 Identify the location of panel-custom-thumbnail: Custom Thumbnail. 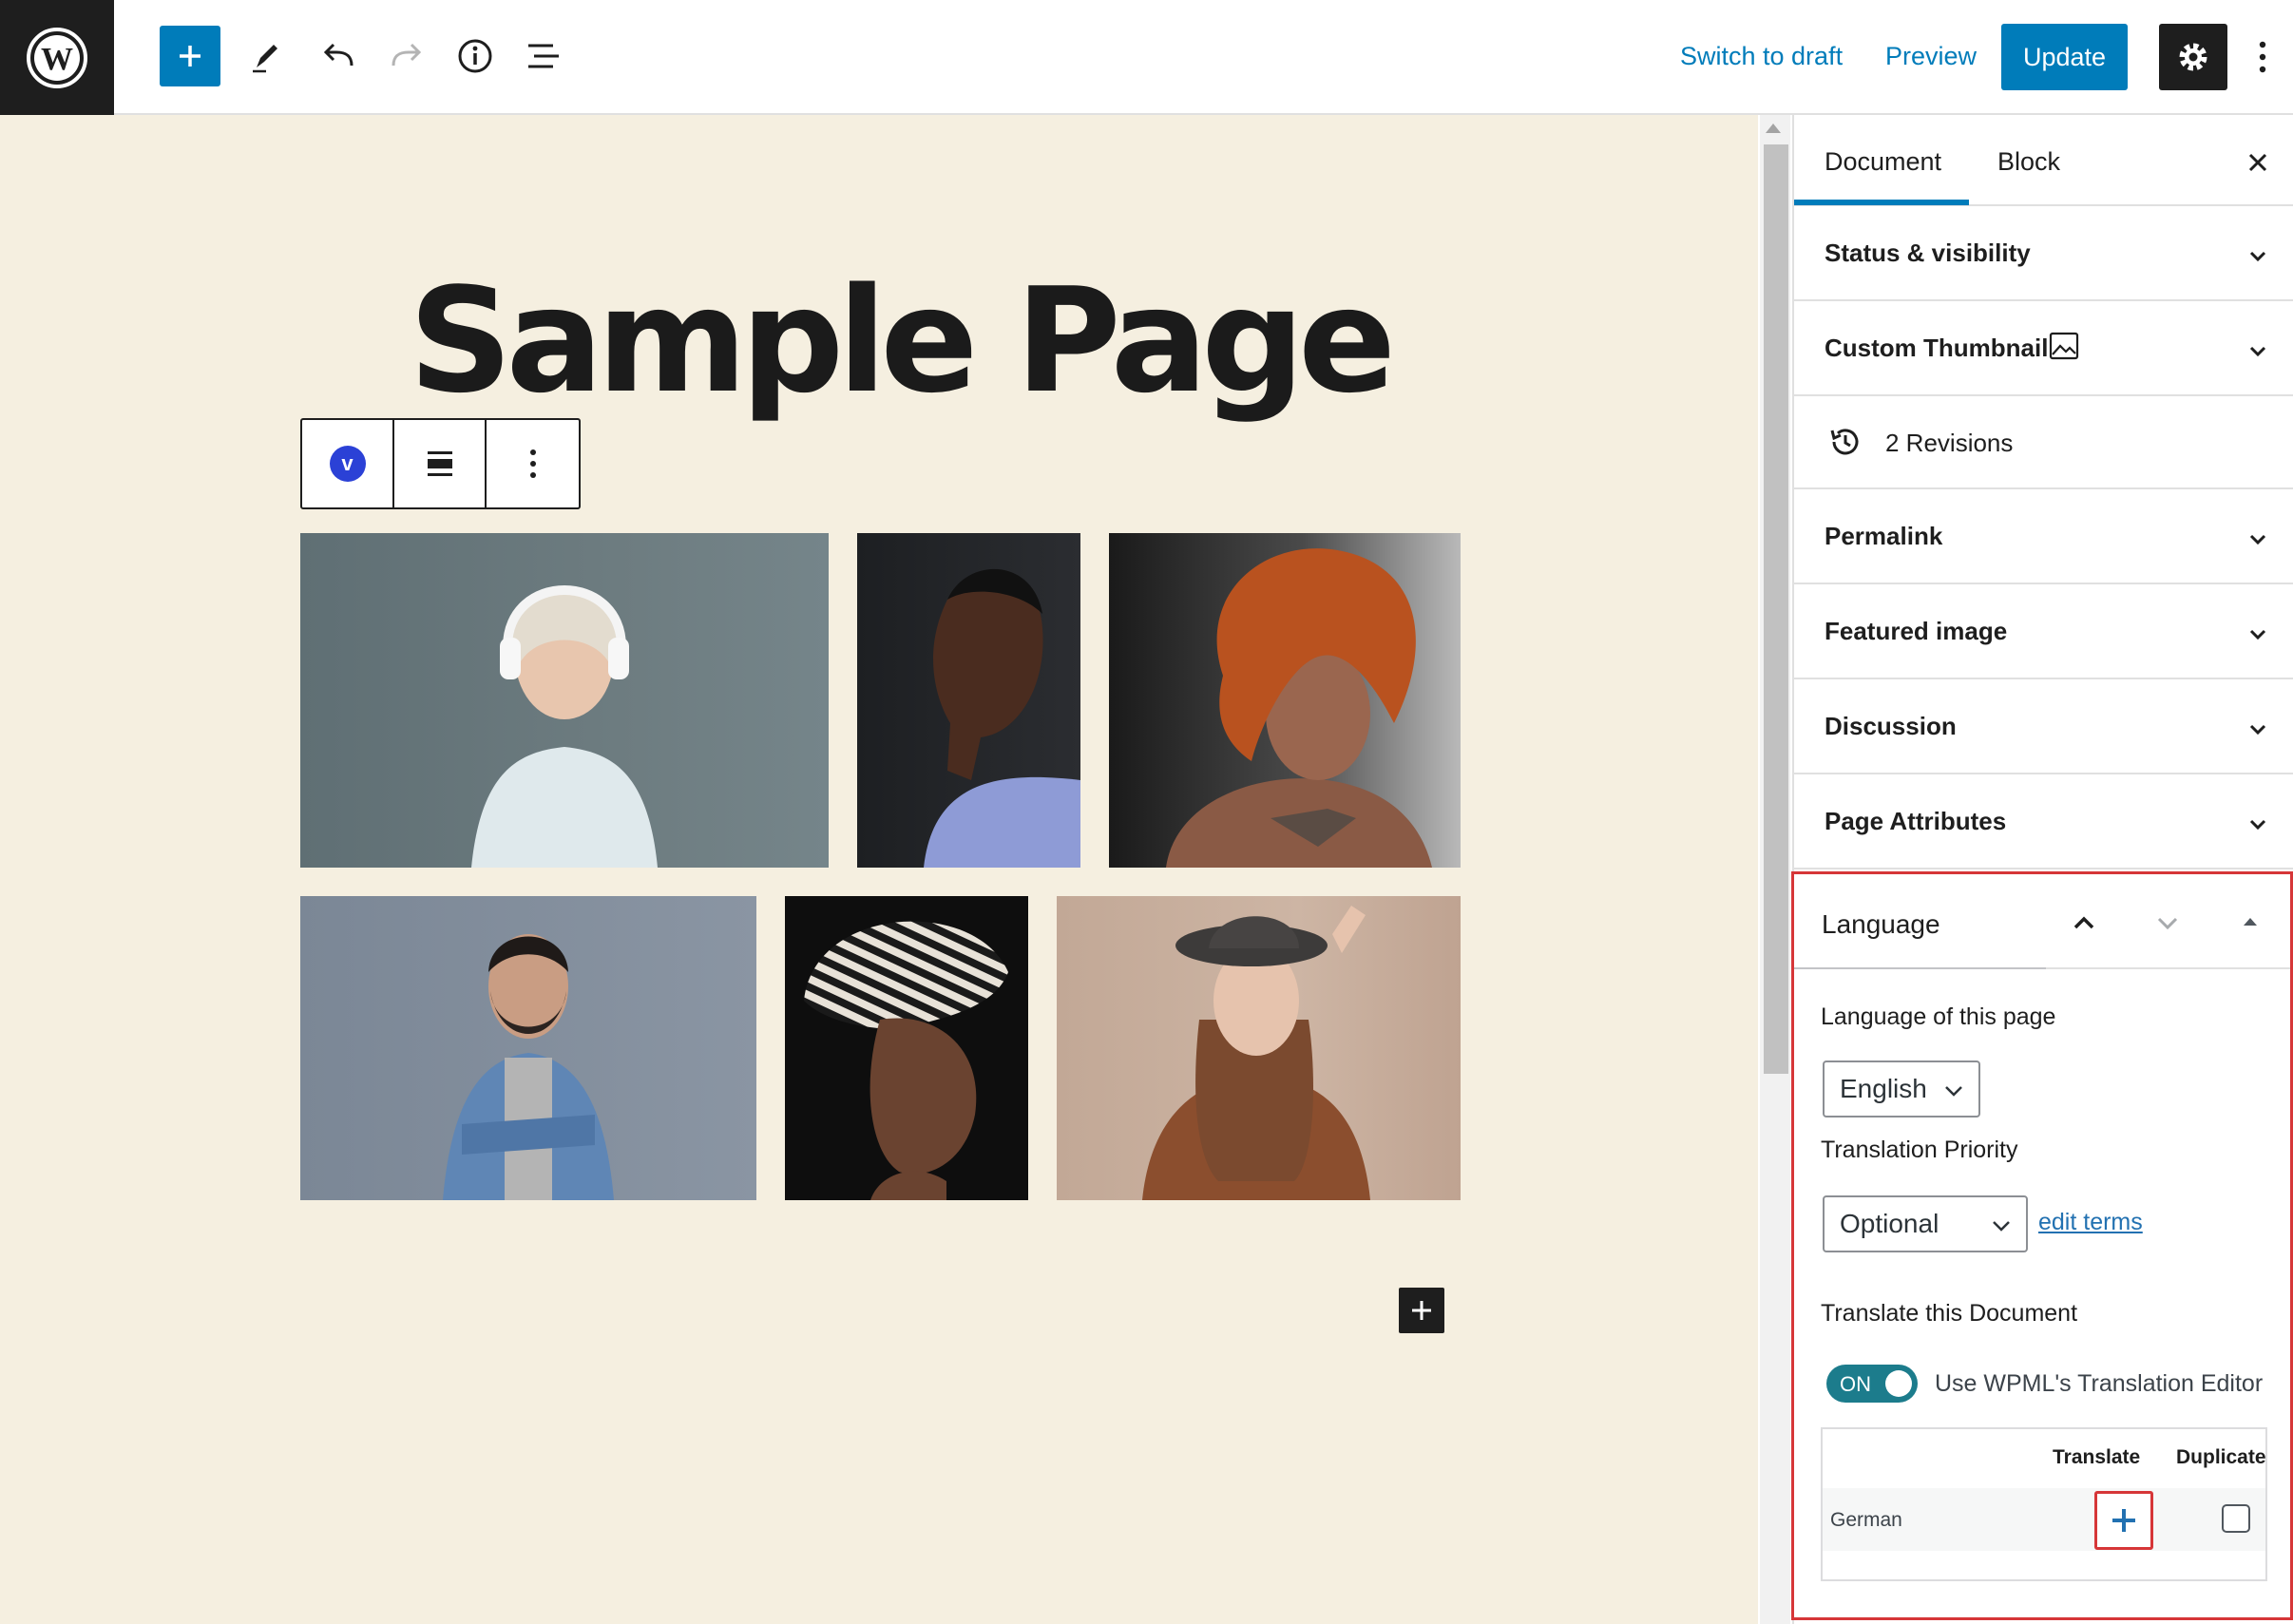
(2043, 348).